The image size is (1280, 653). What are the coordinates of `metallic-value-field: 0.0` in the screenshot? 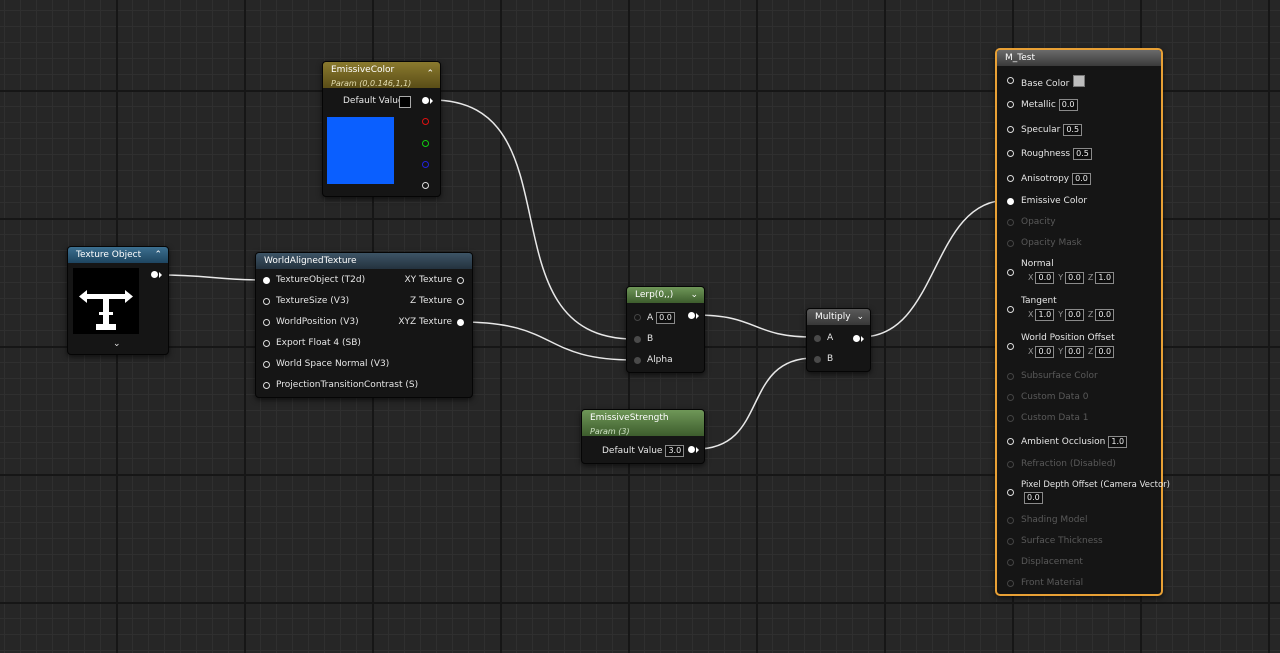 It's located at (1068, 105).